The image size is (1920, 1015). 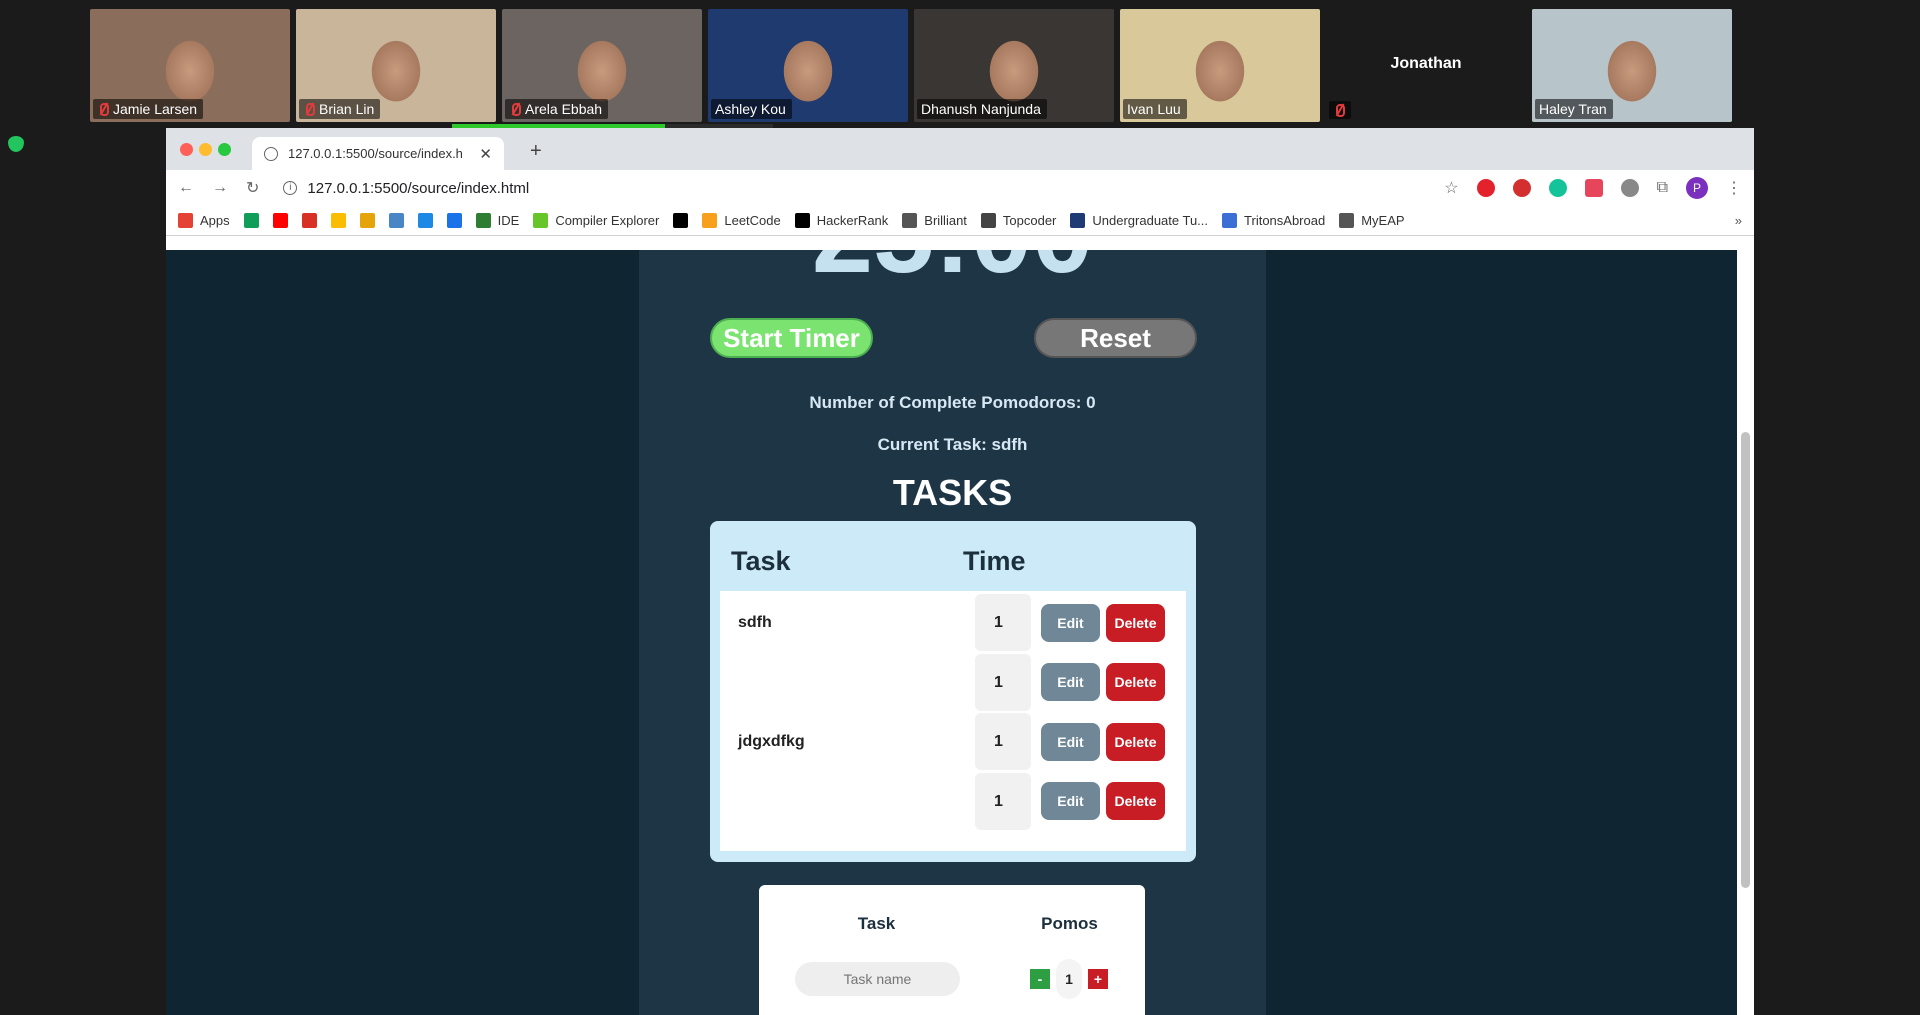 What do you see at coordinates (186, 188) in the screenshot?
I see `back-arrow-icon: ←` at bounding box center [186, 188].